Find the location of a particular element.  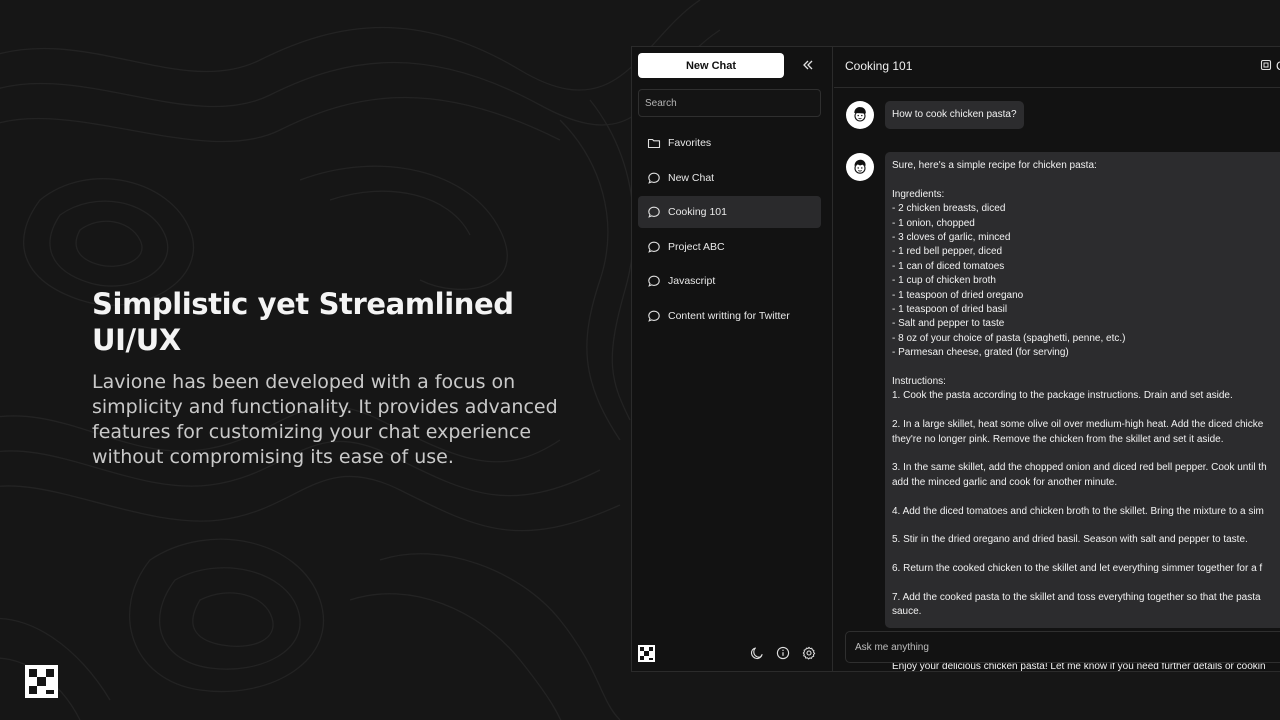

sidebar-item-content-twitter: Content writting for Twitter is located at coordinates (729, 316).